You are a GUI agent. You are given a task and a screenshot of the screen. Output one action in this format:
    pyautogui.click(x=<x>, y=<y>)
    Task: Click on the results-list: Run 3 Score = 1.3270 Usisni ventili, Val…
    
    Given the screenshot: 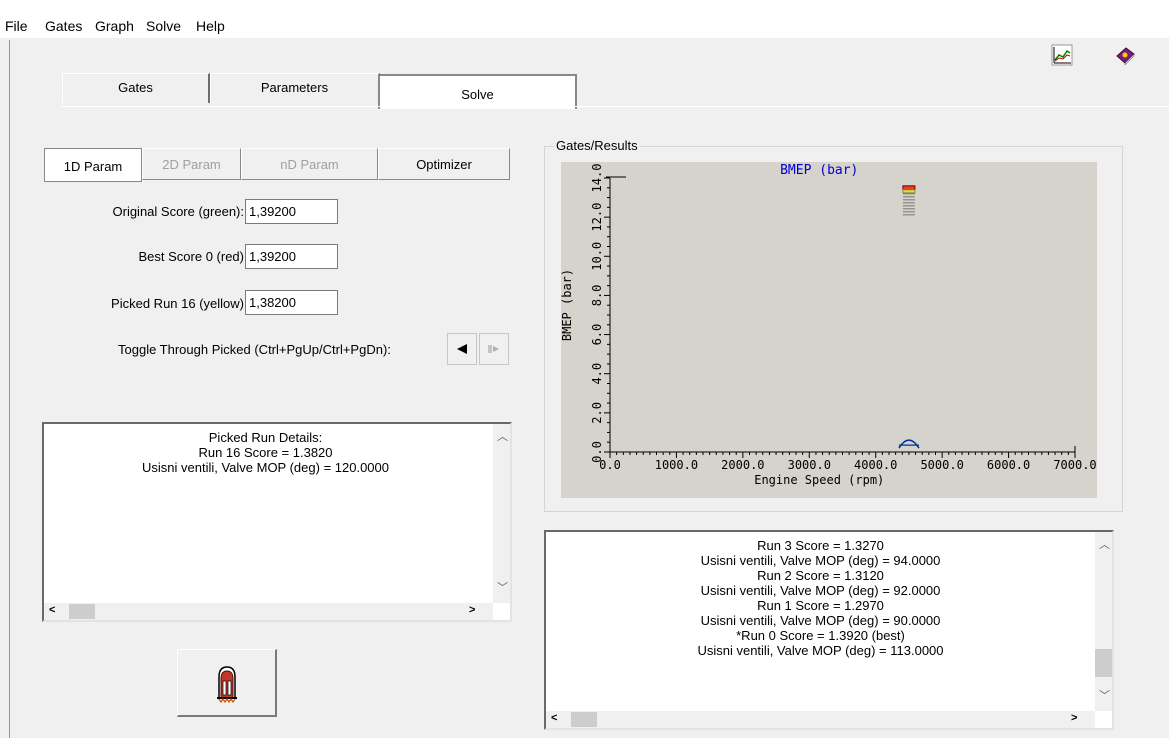 What is the action you would take?
    pyautogui.click(x=820, y=598)
    